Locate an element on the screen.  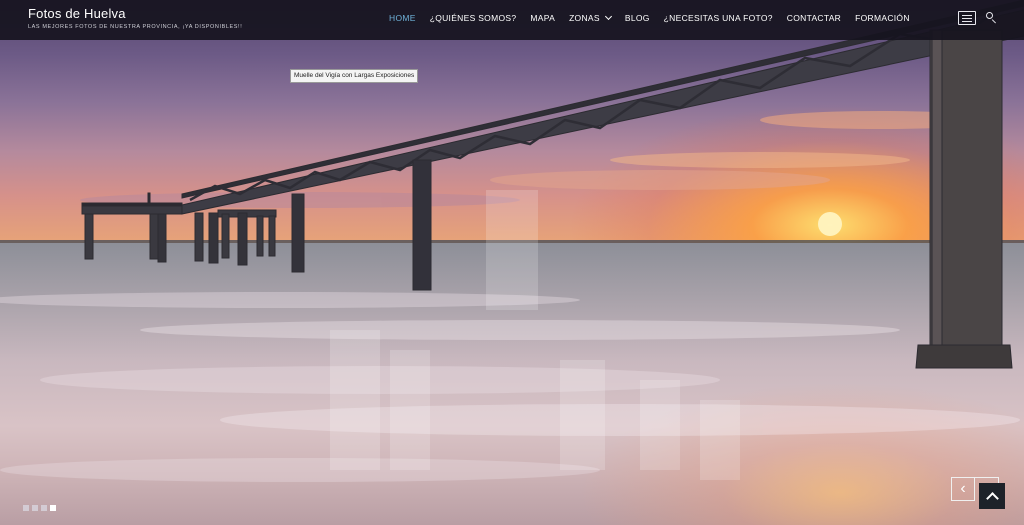
nav-item-quienes-somos: ¿QUIÉNES SOMOS? is located at coordinates (473, 18).